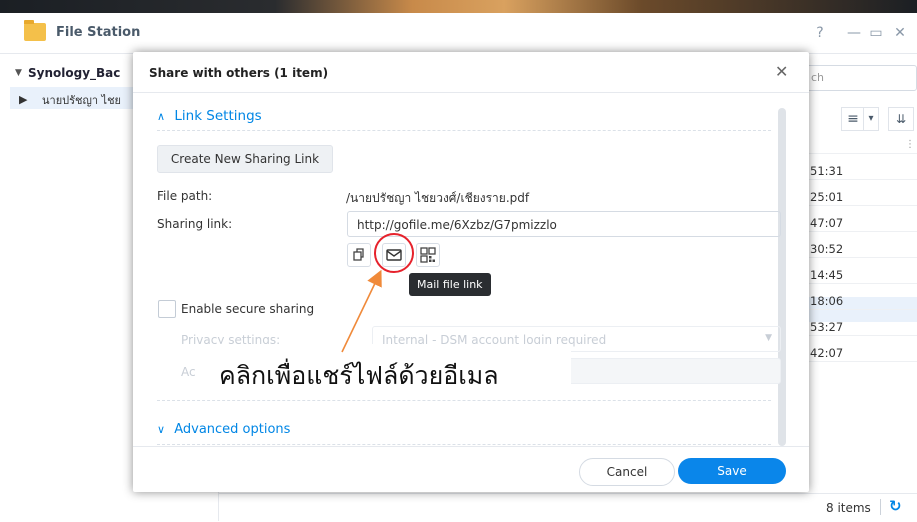 This screenshot has height=522, width=917. Describe the element at coordinates (826, 327) in the screenshot. I see `table-cell-modified: 53:27` at that location.